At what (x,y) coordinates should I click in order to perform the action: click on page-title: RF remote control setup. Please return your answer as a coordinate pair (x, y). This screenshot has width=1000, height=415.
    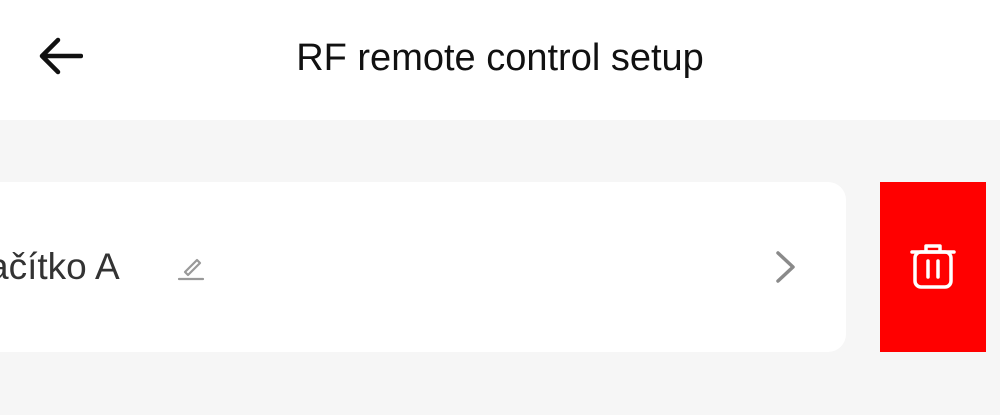
    Looking at the image, I should click on (500, 58).